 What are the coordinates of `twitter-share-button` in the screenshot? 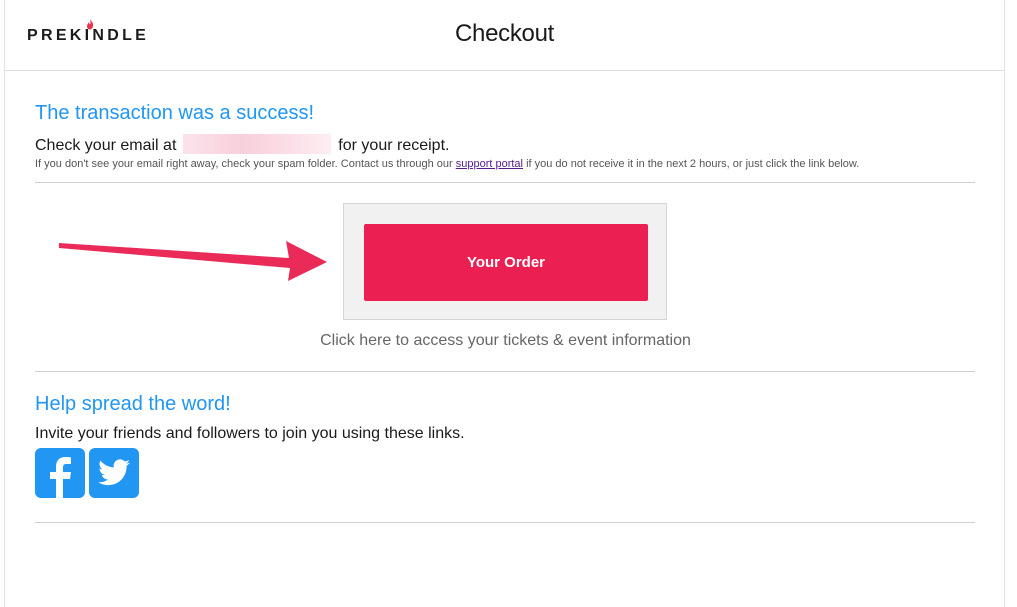 It's located at (114, 473).